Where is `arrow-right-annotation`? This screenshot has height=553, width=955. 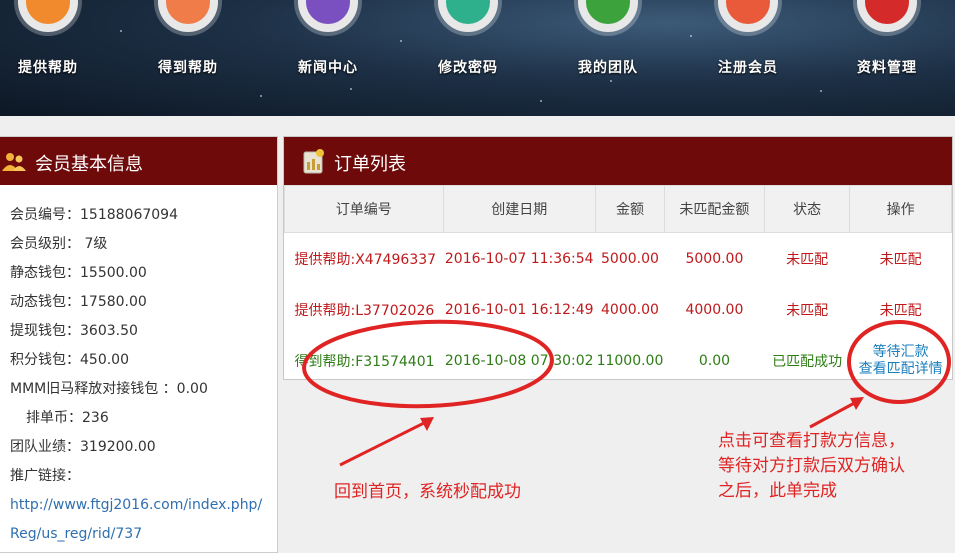
arrow-right-annotation is located at coordinates (836, 413).